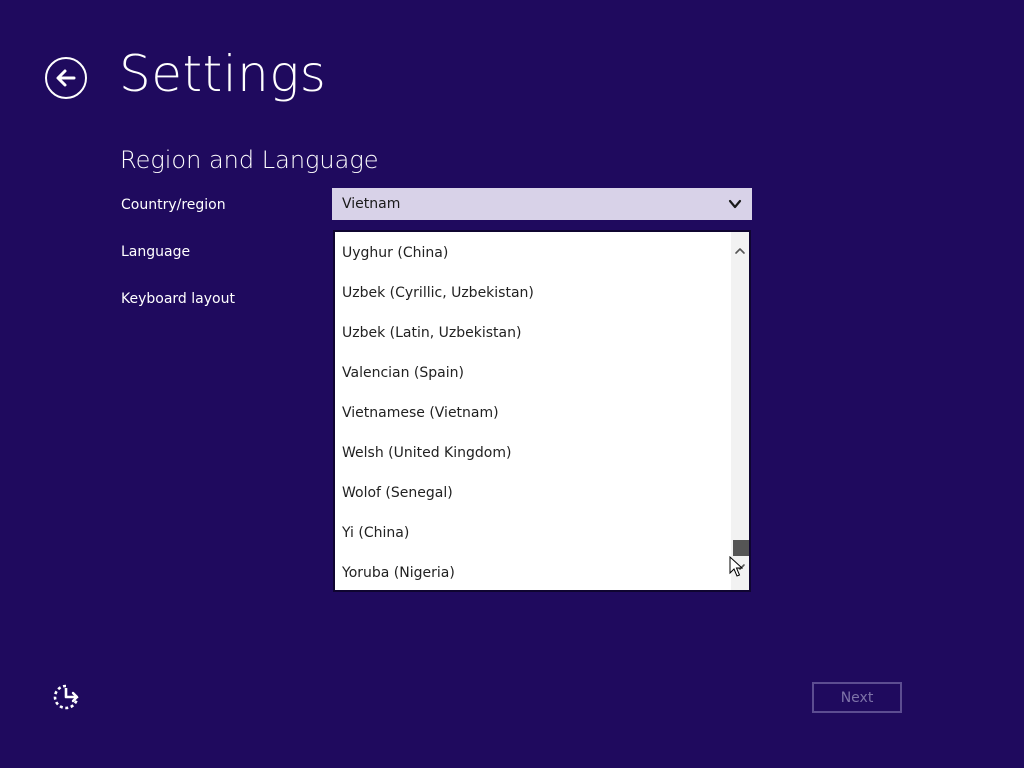  What do you see at coordinates (426, 453) in the screenshot?
I see `language-option: Welsh (United Kingdom)` at bounding box center [426, 453].